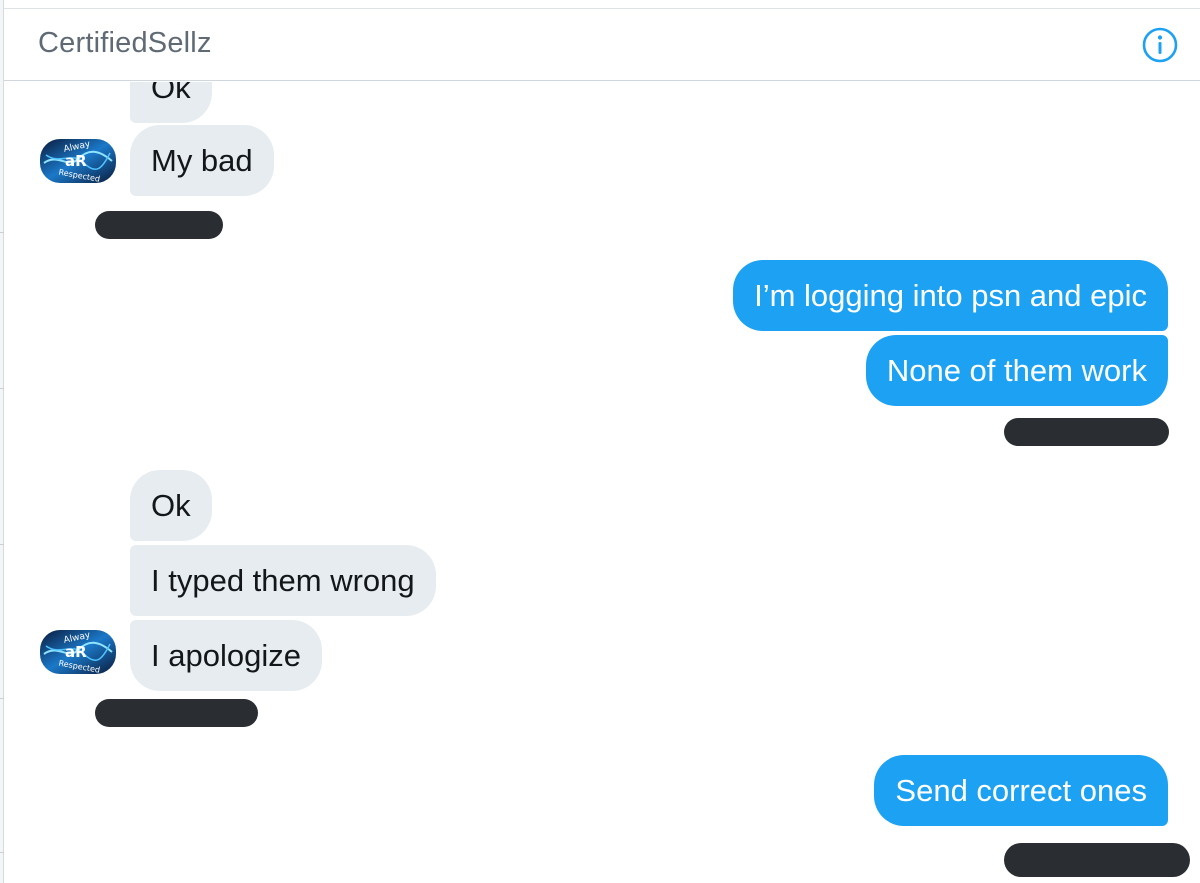  I want to click on conversation-header: CertifiedSellz, so click(602, 44).